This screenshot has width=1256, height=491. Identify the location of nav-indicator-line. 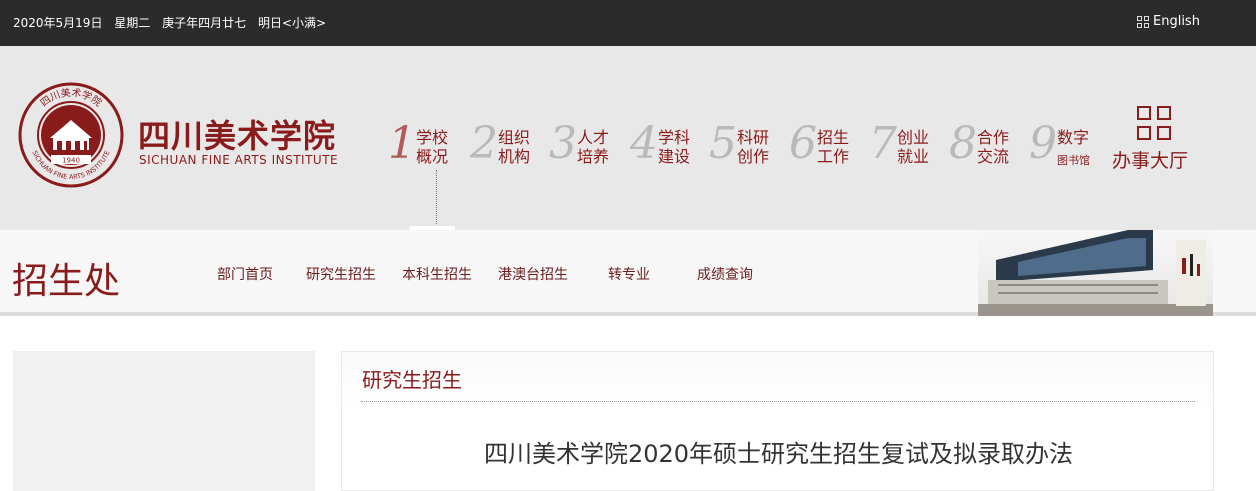
(436, 197).